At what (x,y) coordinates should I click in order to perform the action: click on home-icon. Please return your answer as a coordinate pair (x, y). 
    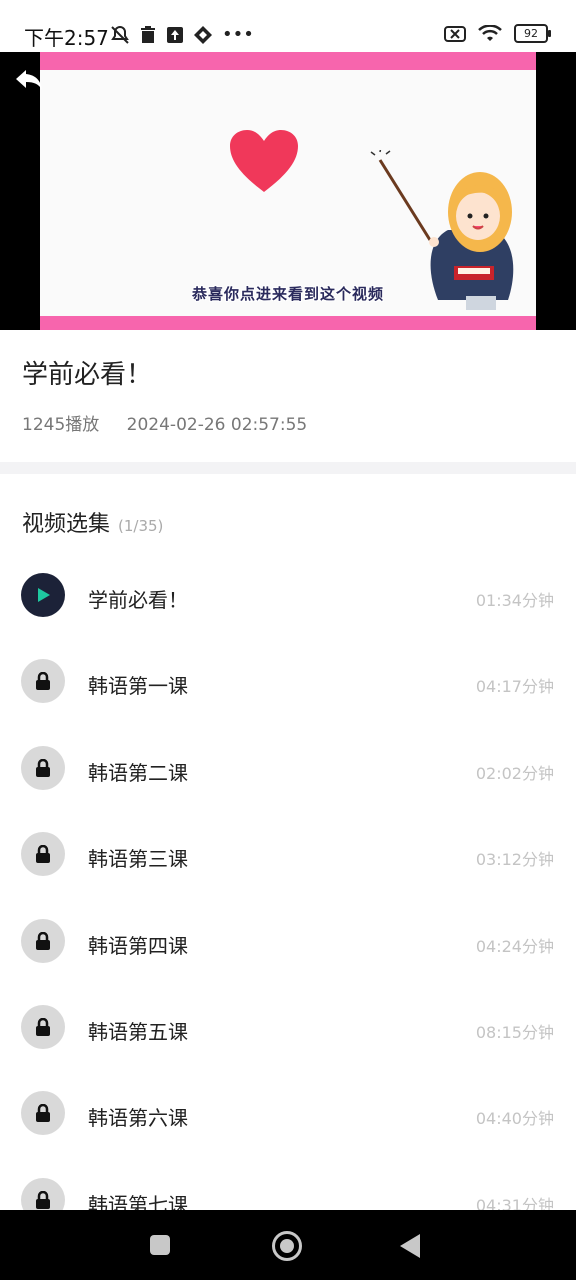
    Looking at the image, I should click on (287, 1246).